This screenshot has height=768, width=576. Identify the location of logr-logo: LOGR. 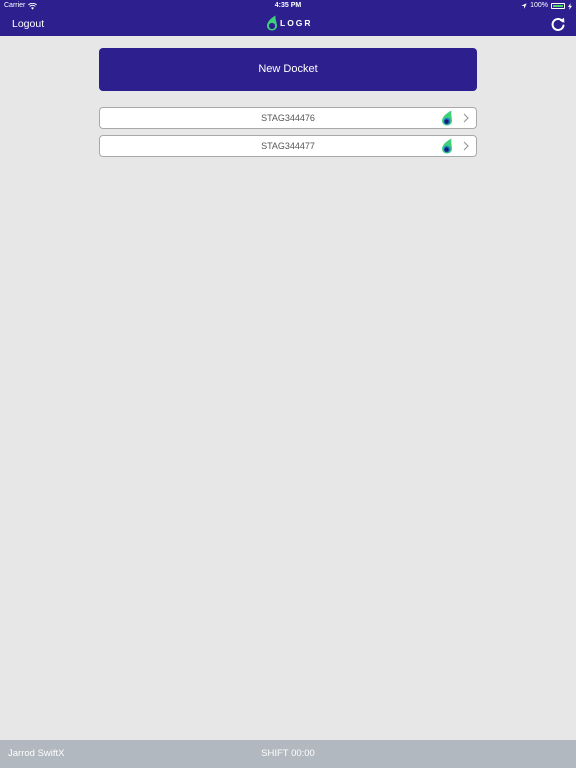
(289, 23).